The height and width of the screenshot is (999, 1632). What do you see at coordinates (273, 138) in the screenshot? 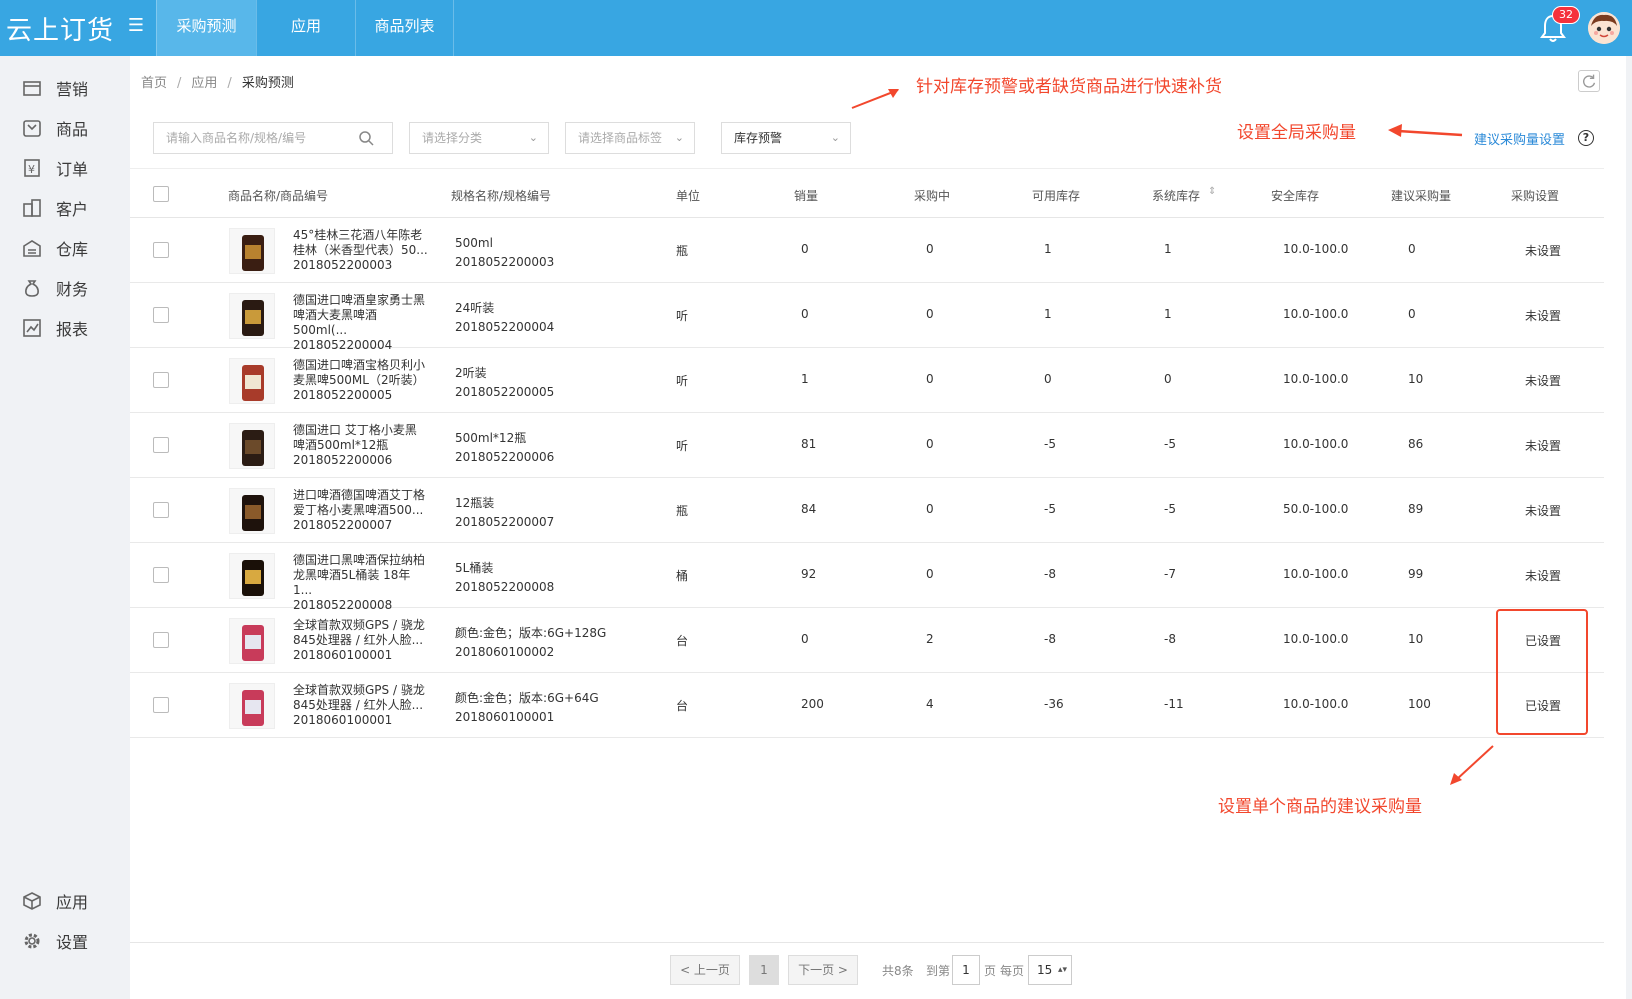
I see `search-input: 请输入商品名称/规格/编号` at bounding box center [273, 138].